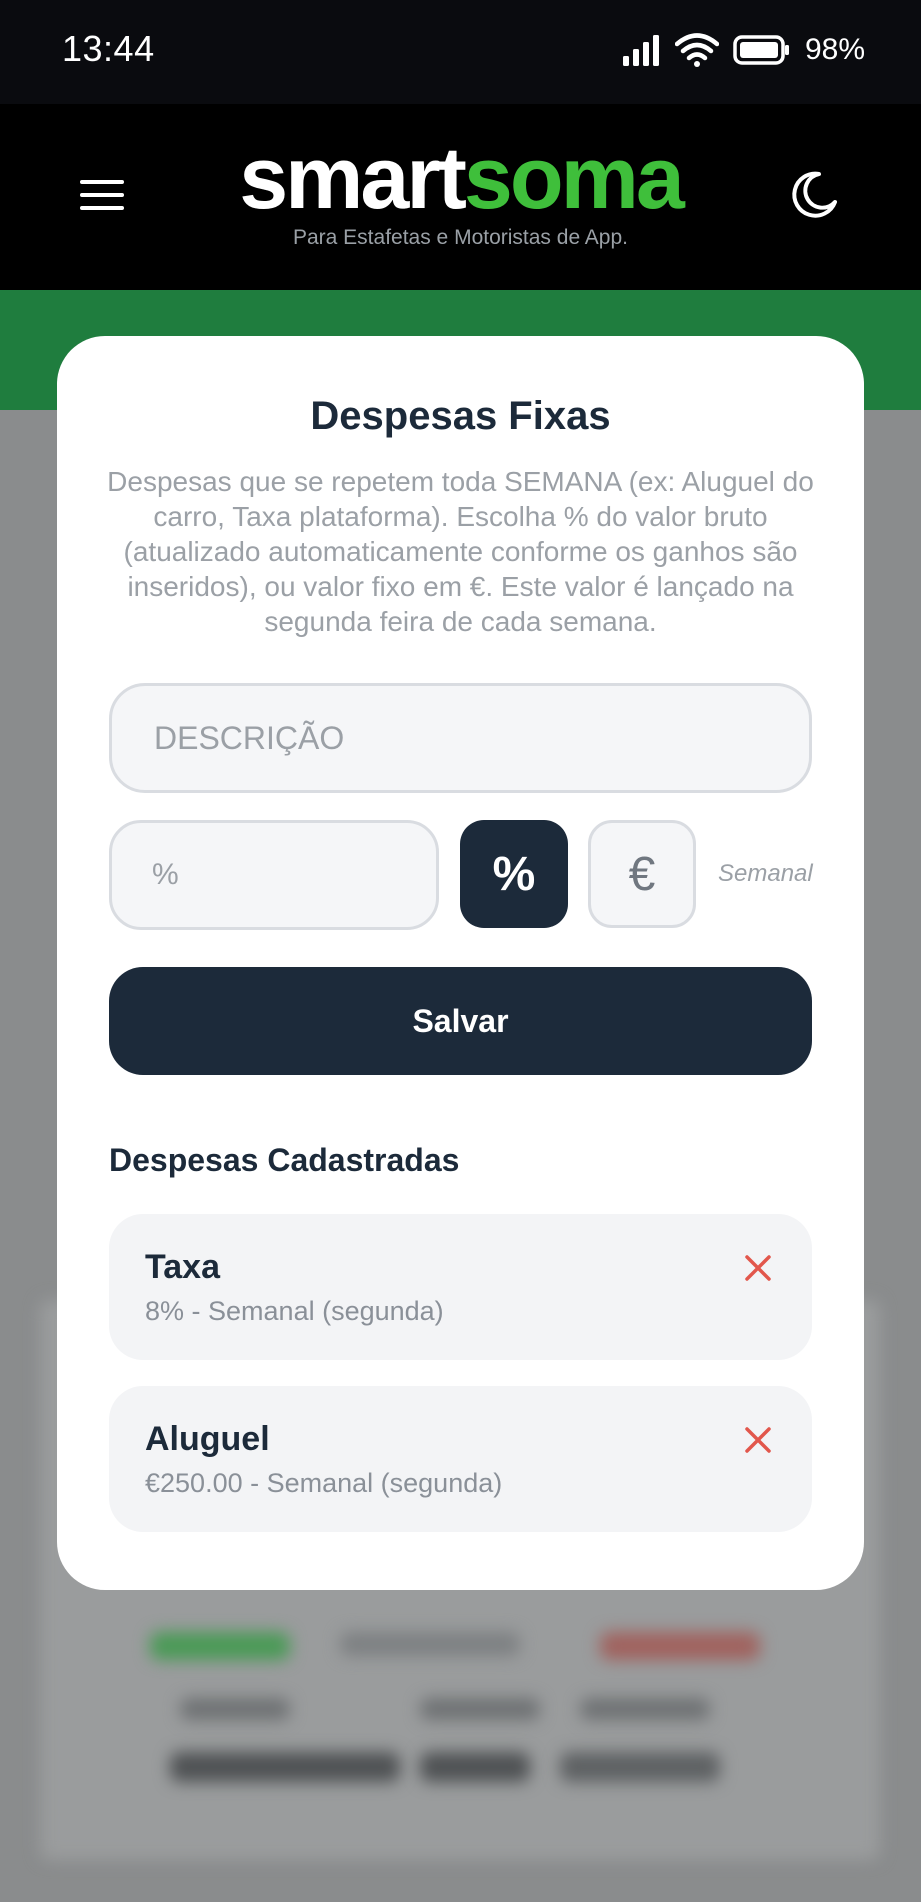 The height and width of the screenshot is (1902, 921). I want to click on logo: smartsoma, so click(460, 178).